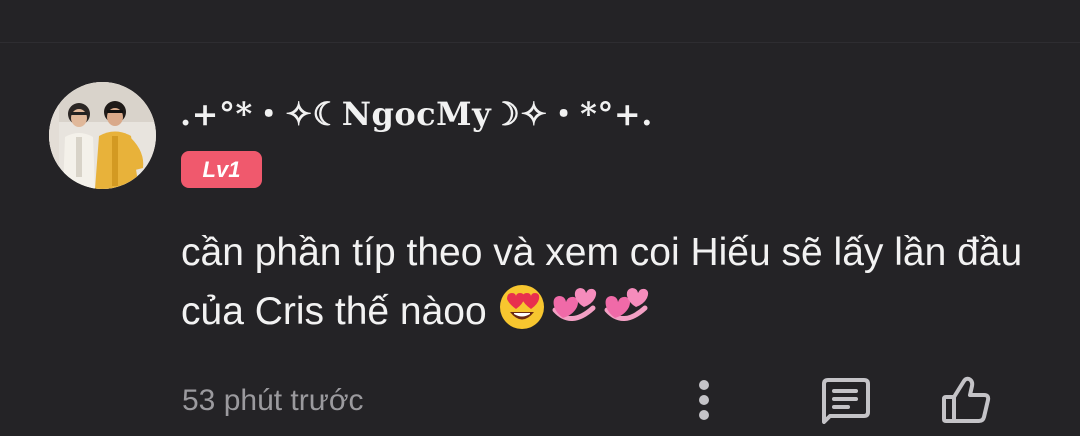  What do you see at coordinates (704, 400) in the screenshot?
I see `more-vertical-icon` at bounding box center [704, 400].